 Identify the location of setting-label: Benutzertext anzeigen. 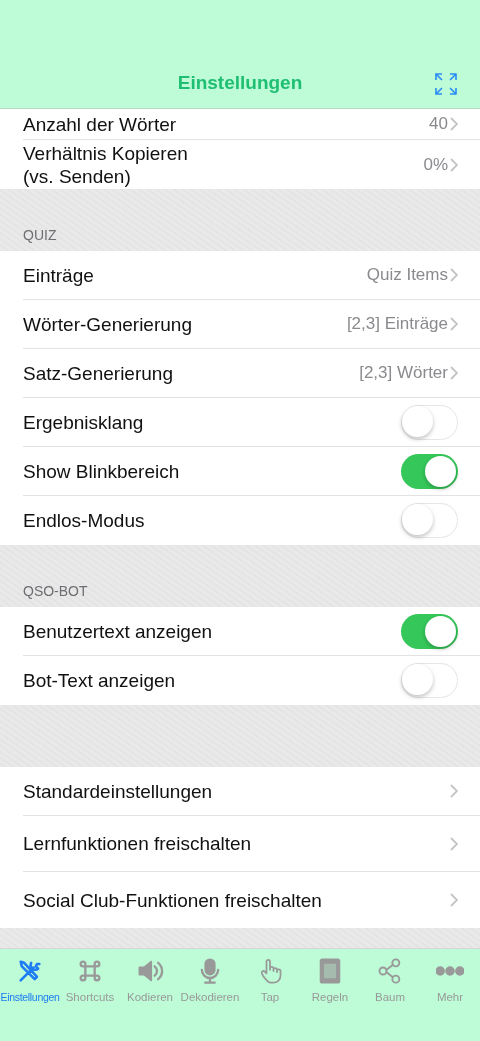
(118, 631).